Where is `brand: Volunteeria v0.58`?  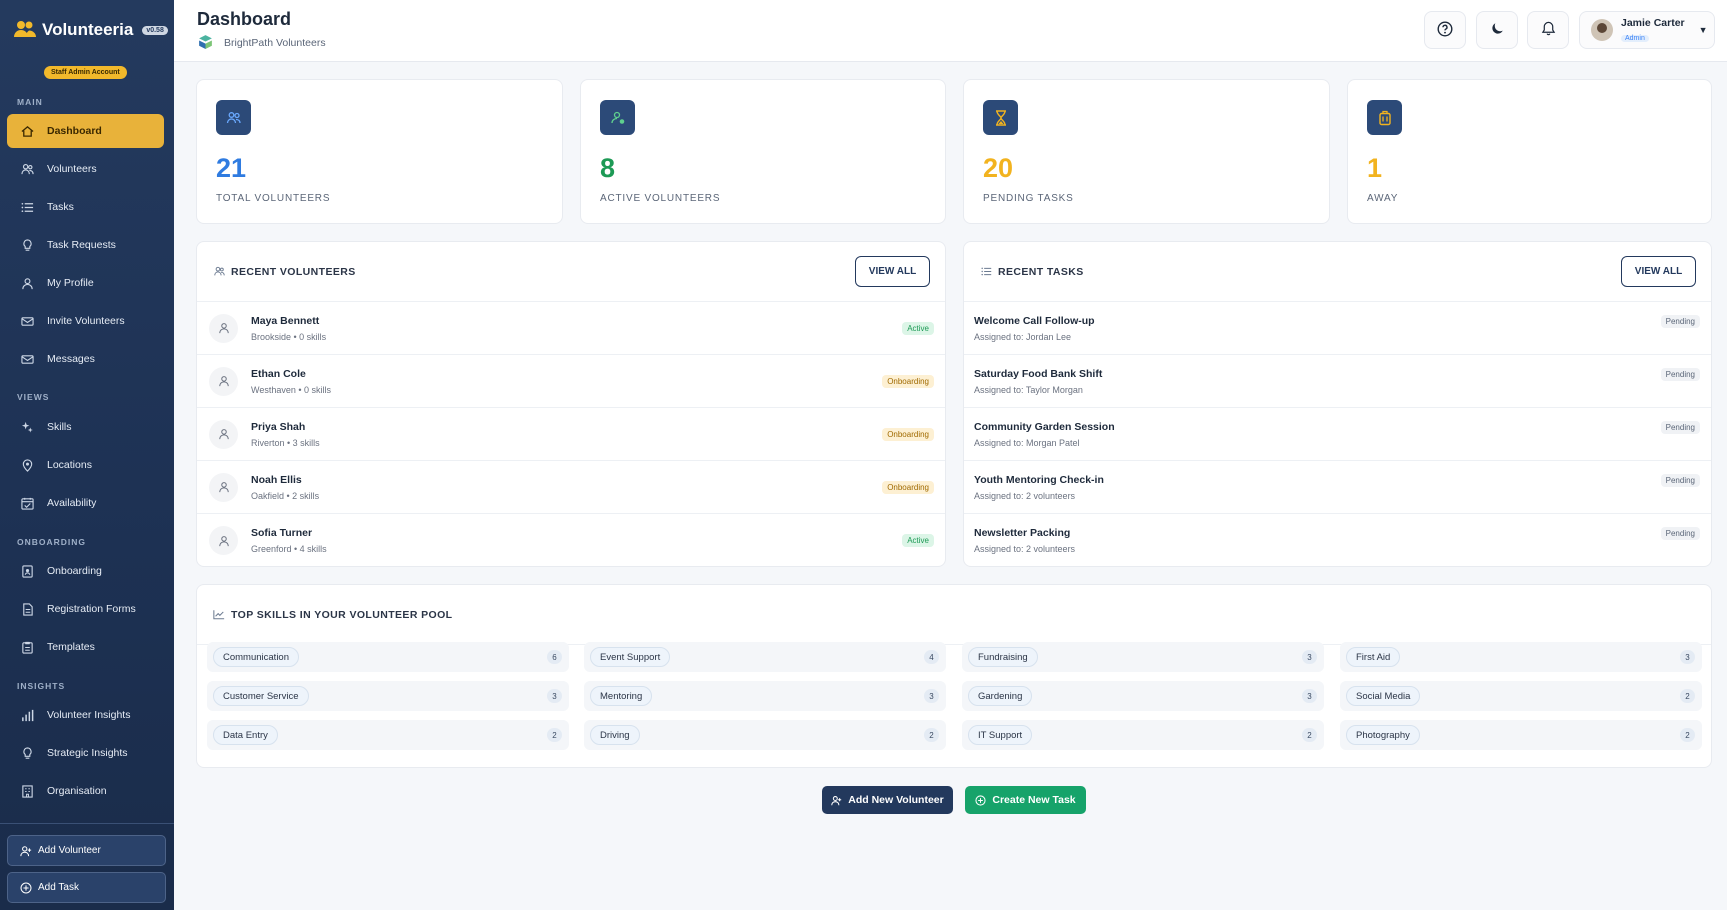 brand: Volunteeria v0.58 is located at coordinates (87, 30).